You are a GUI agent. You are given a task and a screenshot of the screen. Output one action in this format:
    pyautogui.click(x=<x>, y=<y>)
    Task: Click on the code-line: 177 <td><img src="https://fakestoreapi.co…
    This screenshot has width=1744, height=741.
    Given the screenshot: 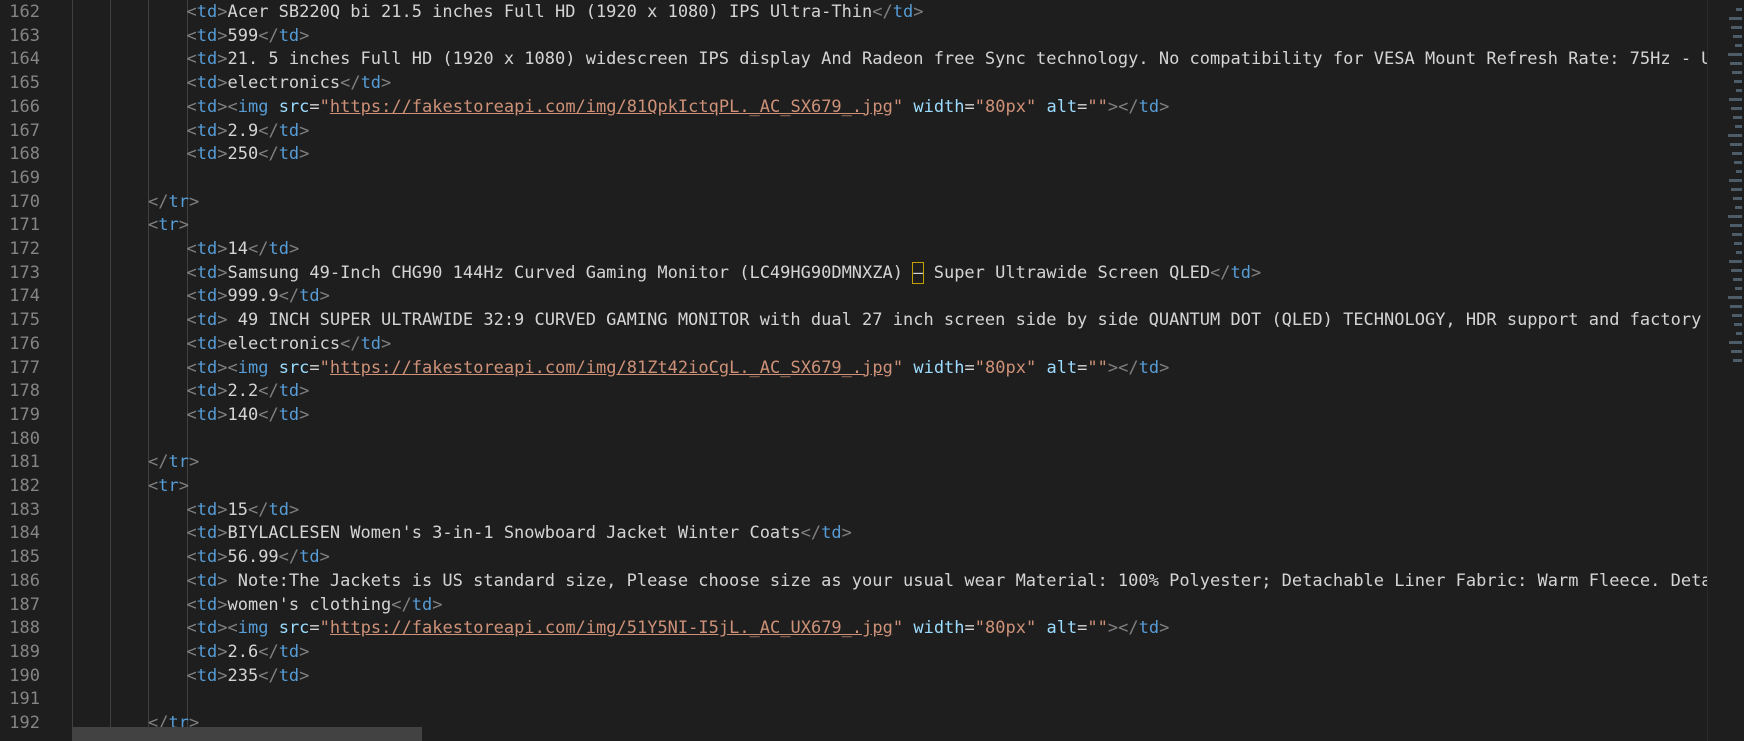 What is the action you would take?
    pyautogui.click(x=854, y=368)
    